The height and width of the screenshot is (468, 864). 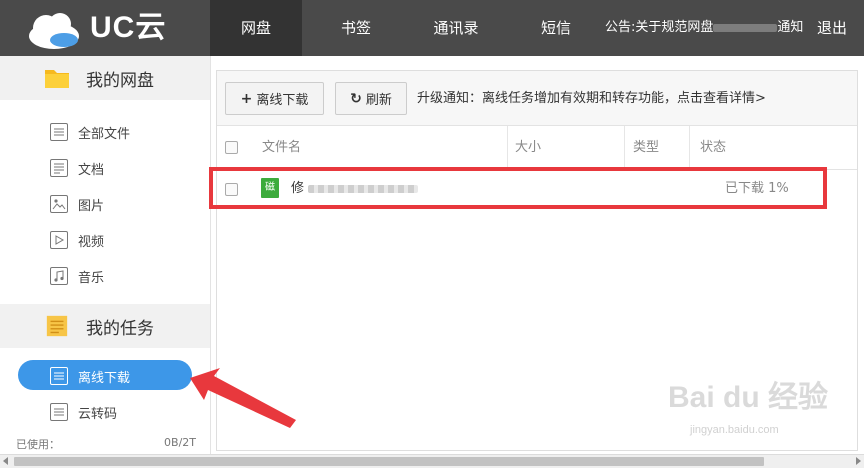 I want to click on upgrade-notice-link: 升级通知：离线任务增加有效期和转存功能，点击查看详情>, so click(x=591, y=98).